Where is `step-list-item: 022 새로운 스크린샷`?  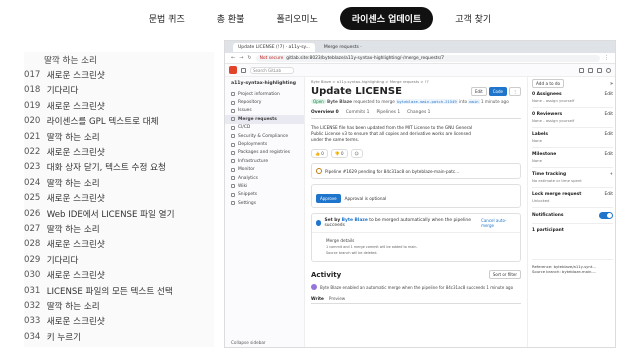
step-list-item: 022 새로운 스크린샷 is located at coordinates (119, 151).